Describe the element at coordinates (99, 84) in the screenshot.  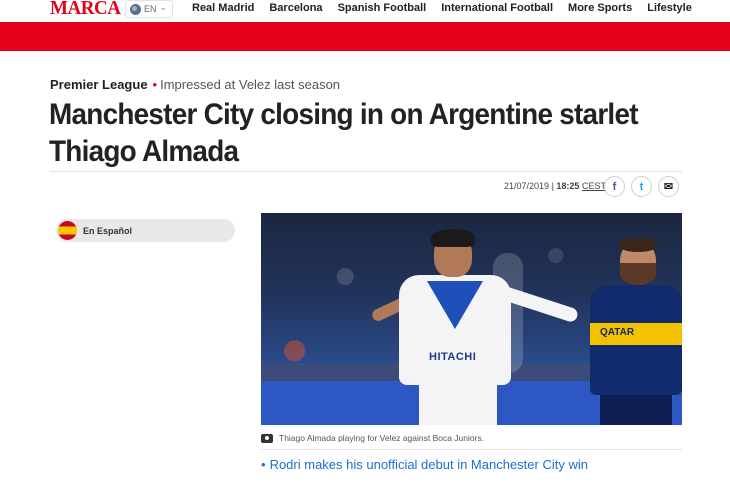
I see `category-label: Premier League` at that location.